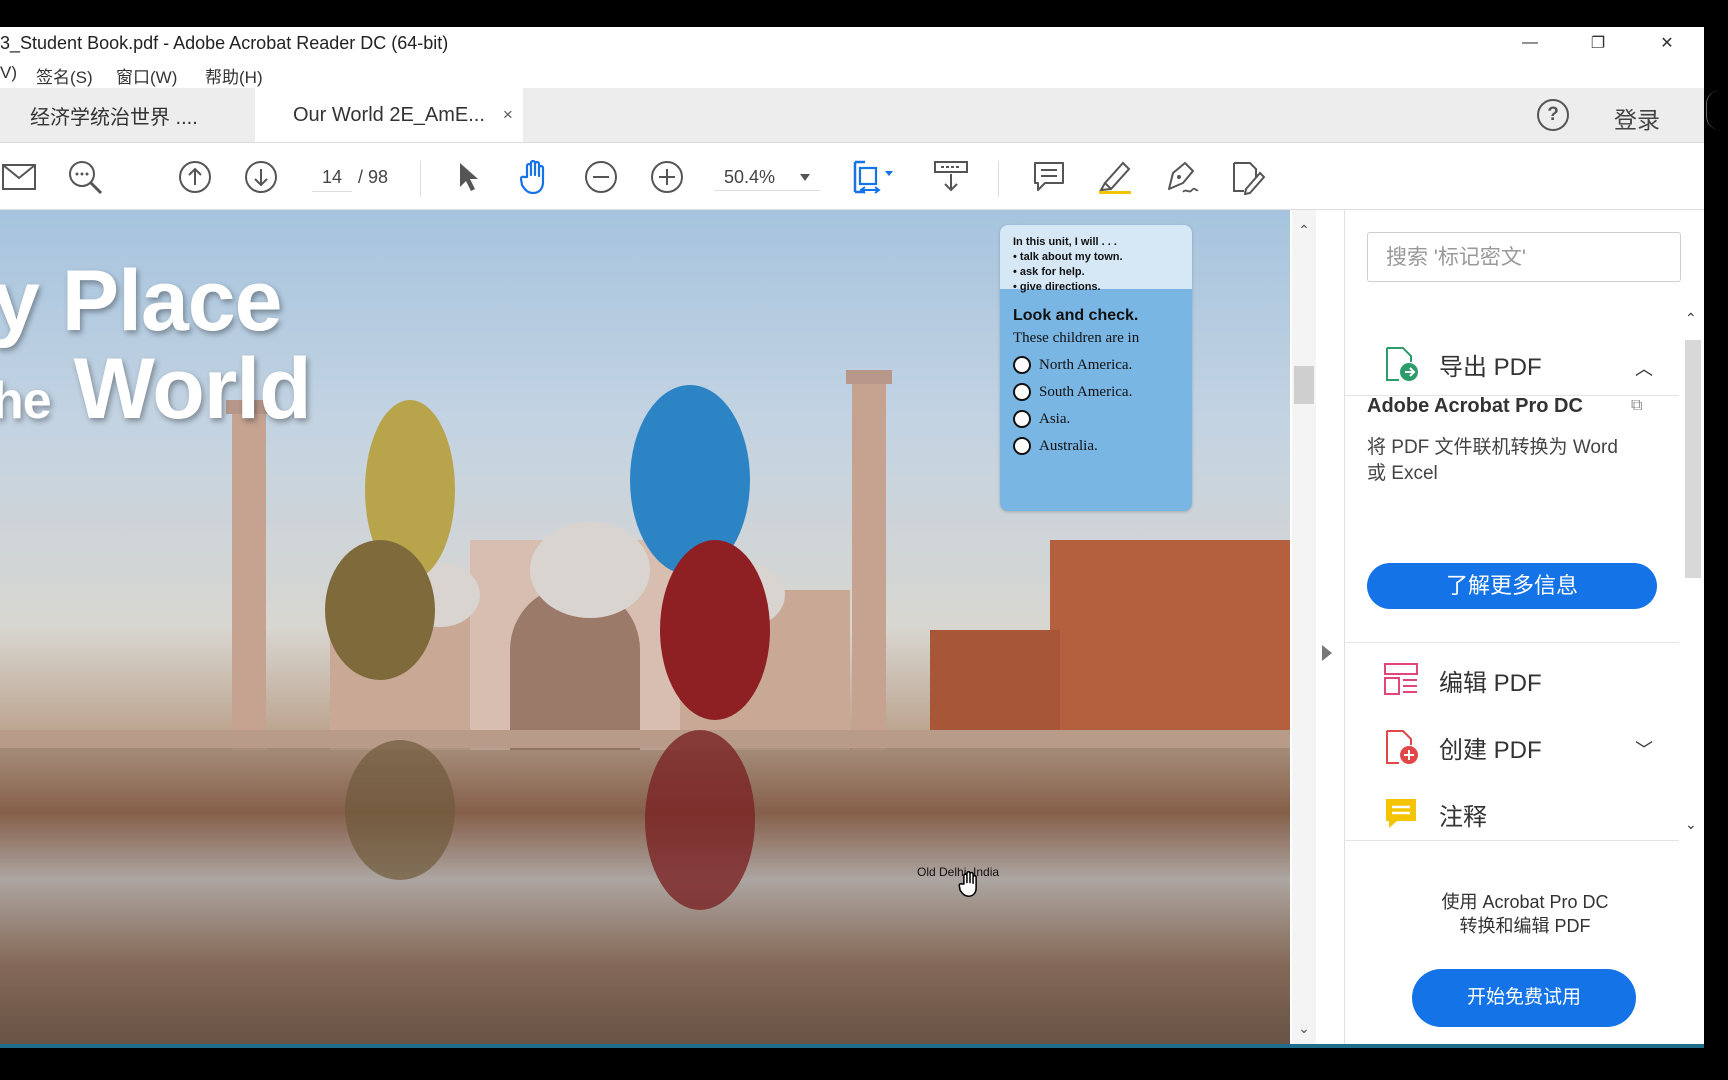 The image size is (1728, 1080). I want to click on page-heading-line2: he World, so click(156, 389).